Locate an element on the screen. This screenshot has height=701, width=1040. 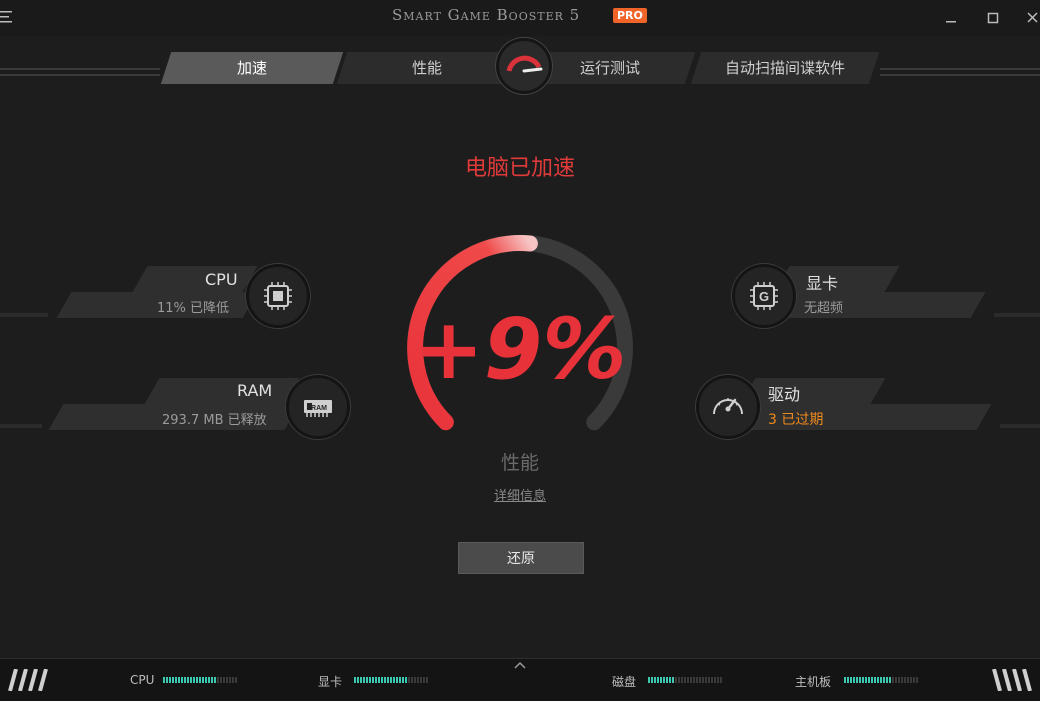
motherboard-usage-meter is located at coordinates (881, 680).